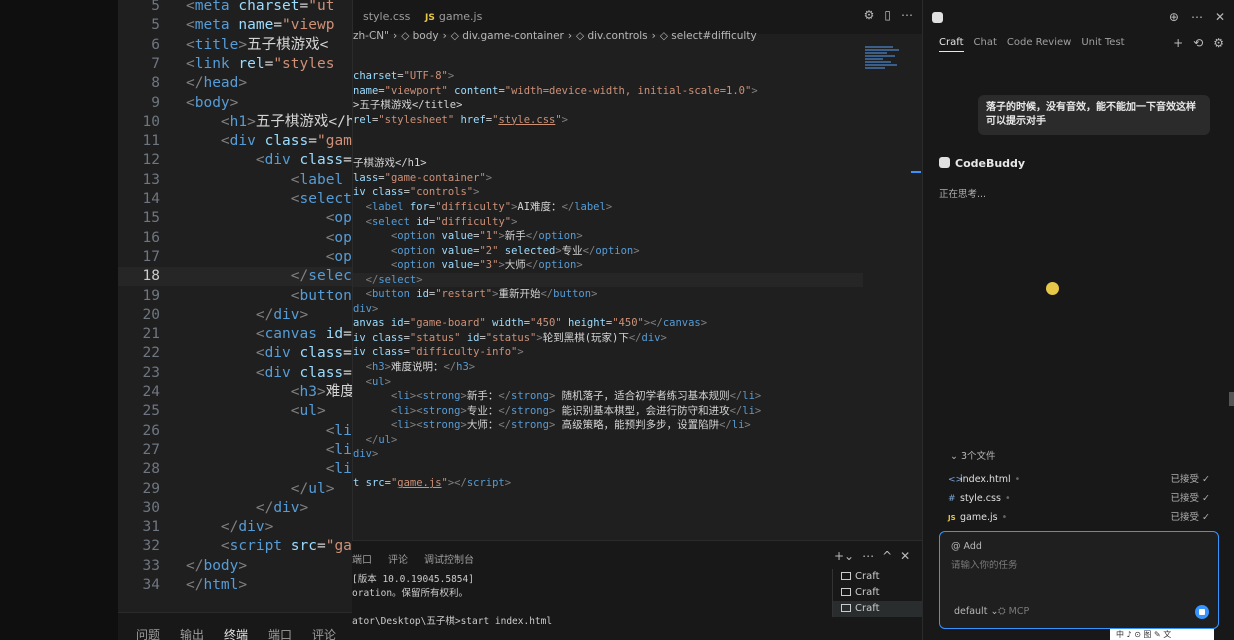 This screenshot has width=1234, height=640. Describe the element at coordinates (1202, 612) in the screenshot. I see `stop-button` at that location.